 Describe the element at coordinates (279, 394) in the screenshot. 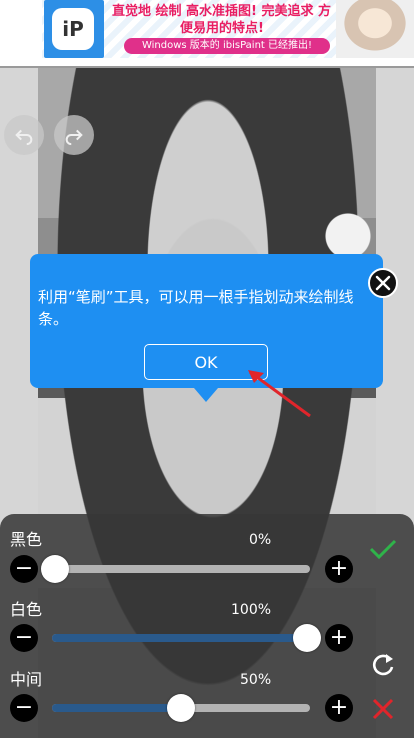

I see `red-annotation-arrow` at that location.